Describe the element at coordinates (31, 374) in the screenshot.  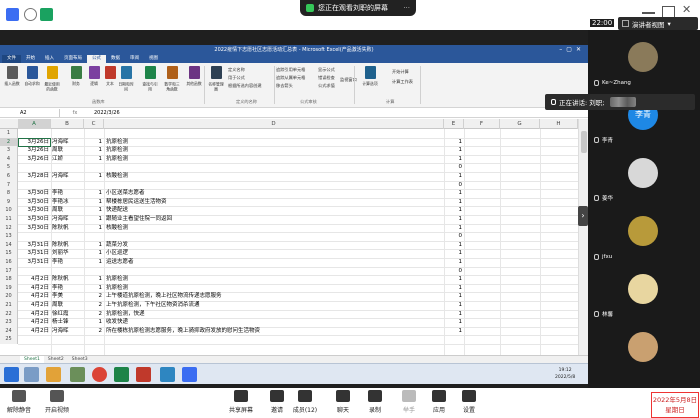
I see `explorer-icon` at that location.